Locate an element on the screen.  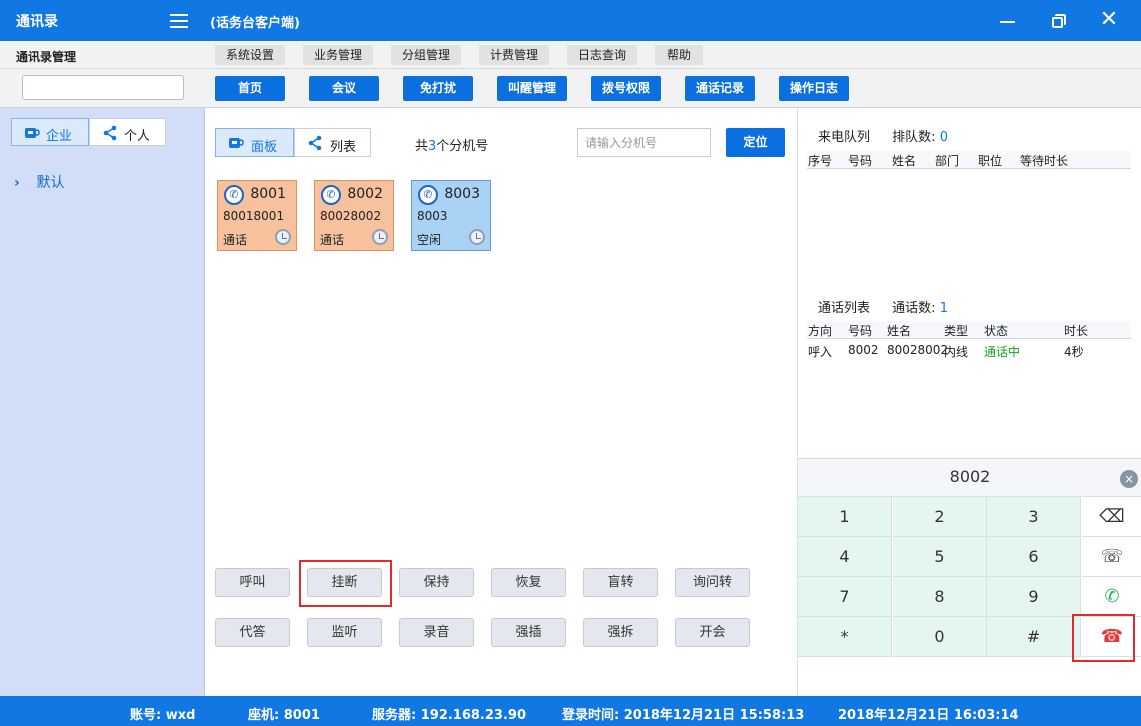
dial-key-1: 1 is located at coordinates (845, 517).